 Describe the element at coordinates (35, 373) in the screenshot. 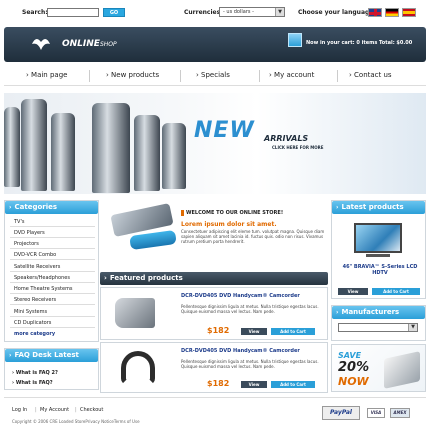

I see `faq-item: › What is FAQ 2?` at that location.